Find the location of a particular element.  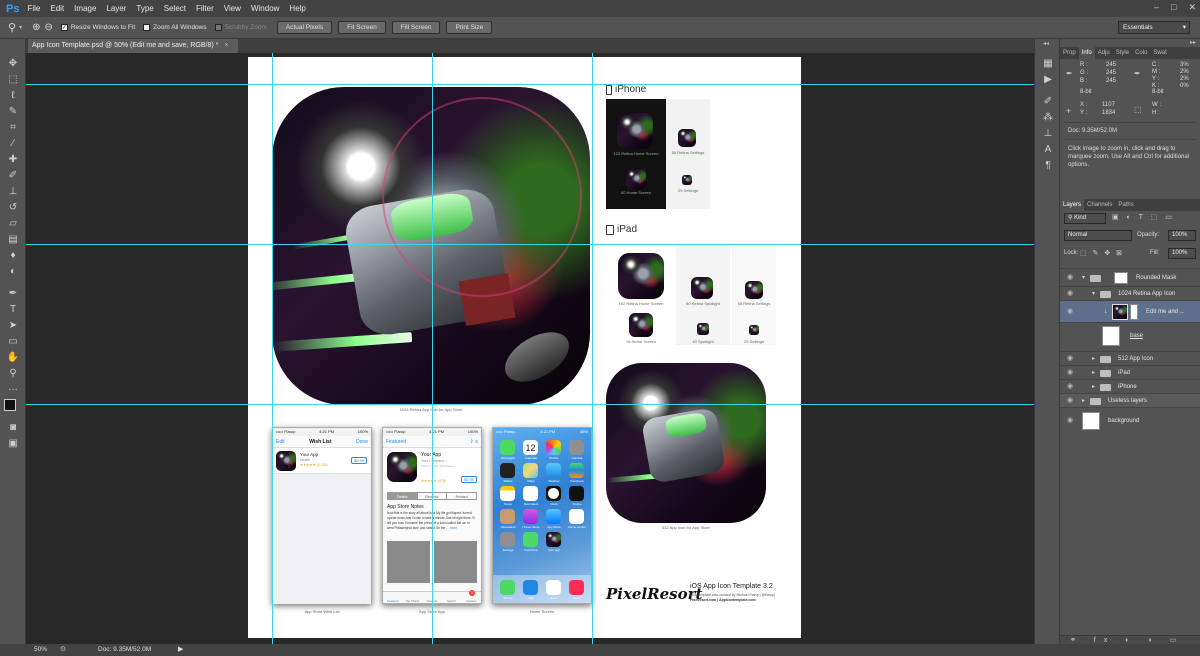

tab-properties: Prop is located at coordinates (1069, 53).